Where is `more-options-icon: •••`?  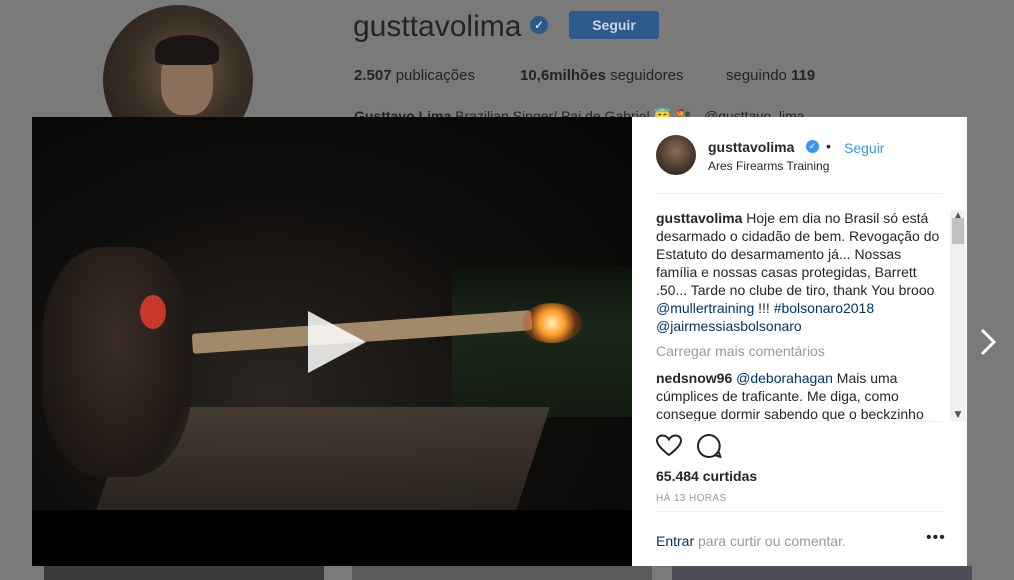
more-options-icon: ••• is located at coordinates (936, 538).